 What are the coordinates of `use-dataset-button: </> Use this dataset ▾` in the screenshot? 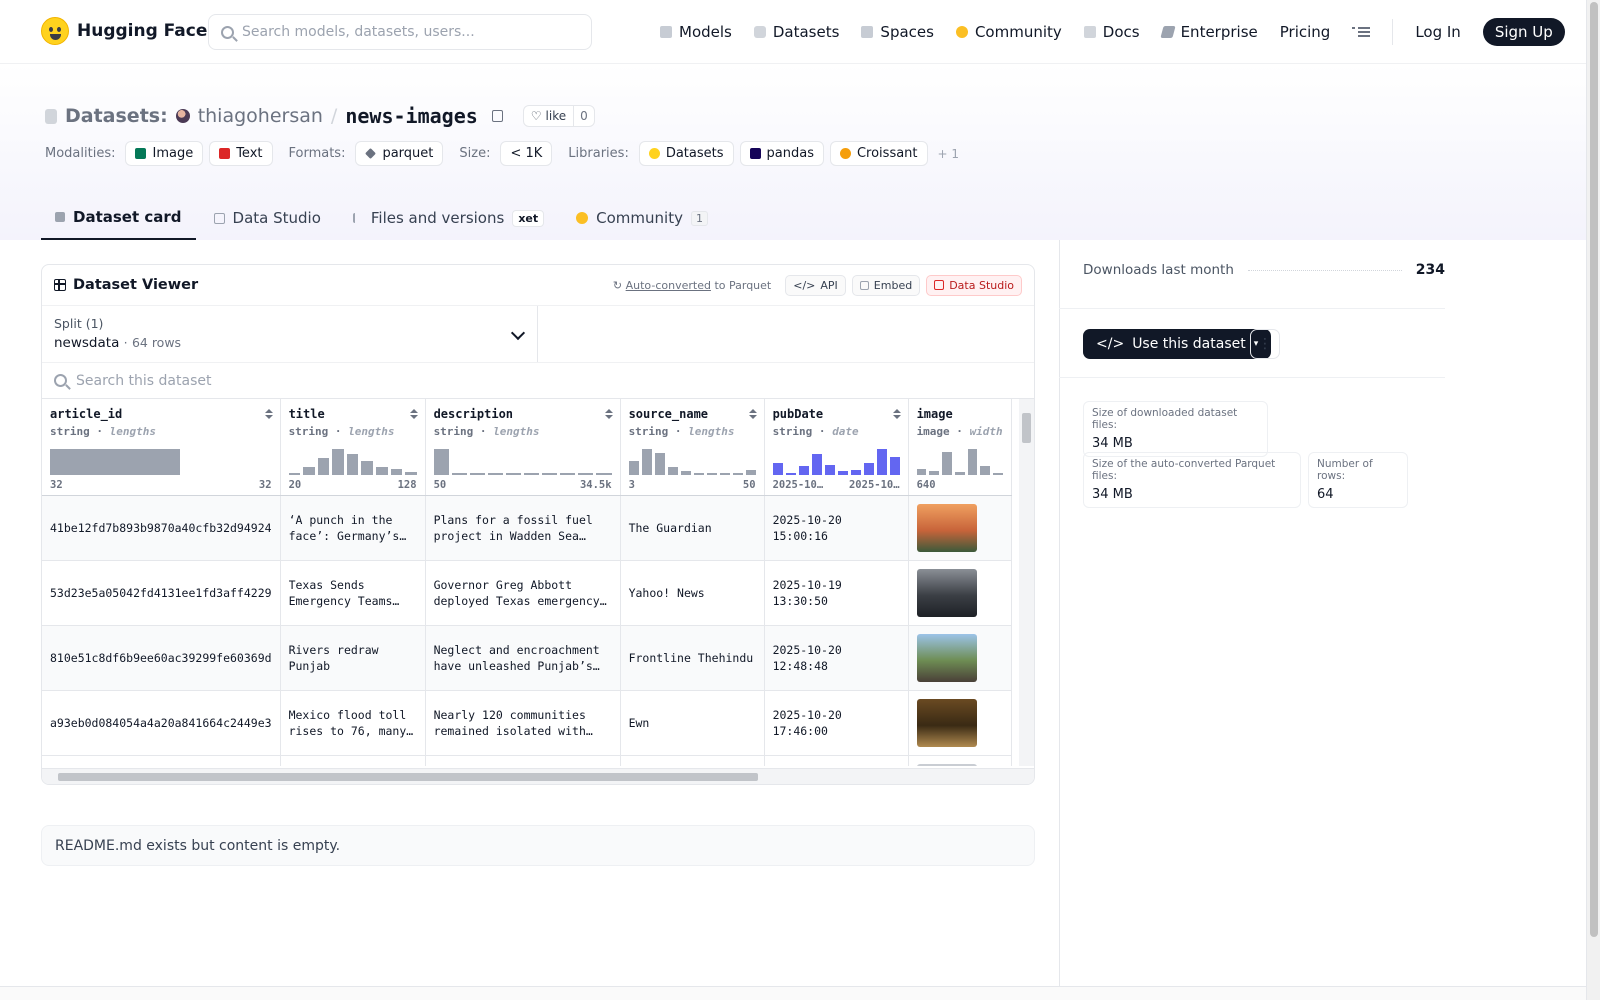 It's located at (1177, 344).